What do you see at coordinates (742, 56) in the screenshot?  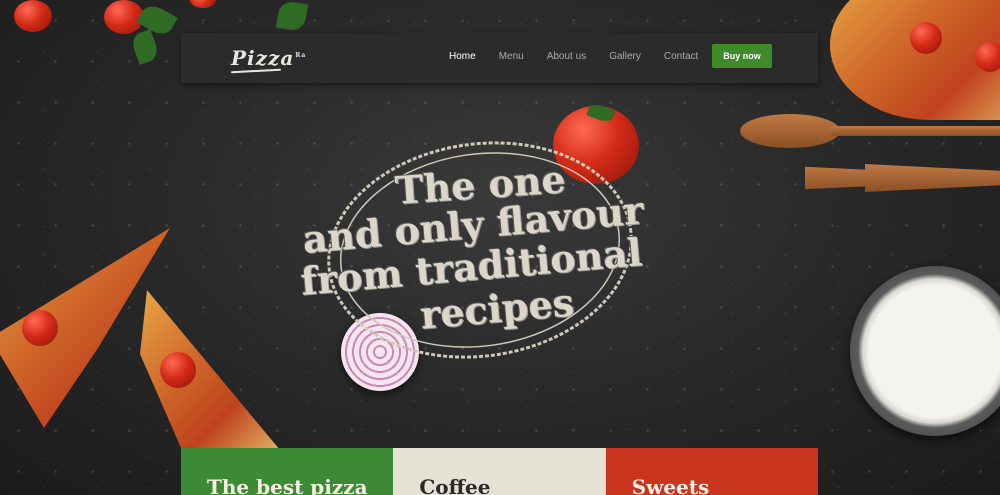 I see `buy-now-button: Buy now` at bounding box center [742, 56].